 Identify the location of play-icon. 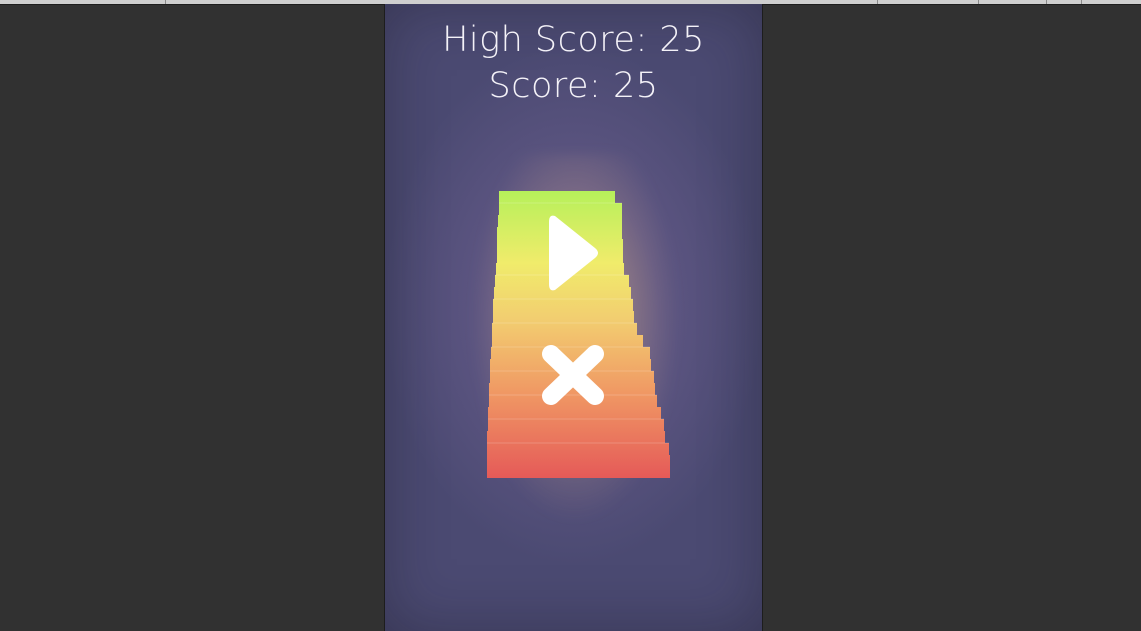
(573, 253).